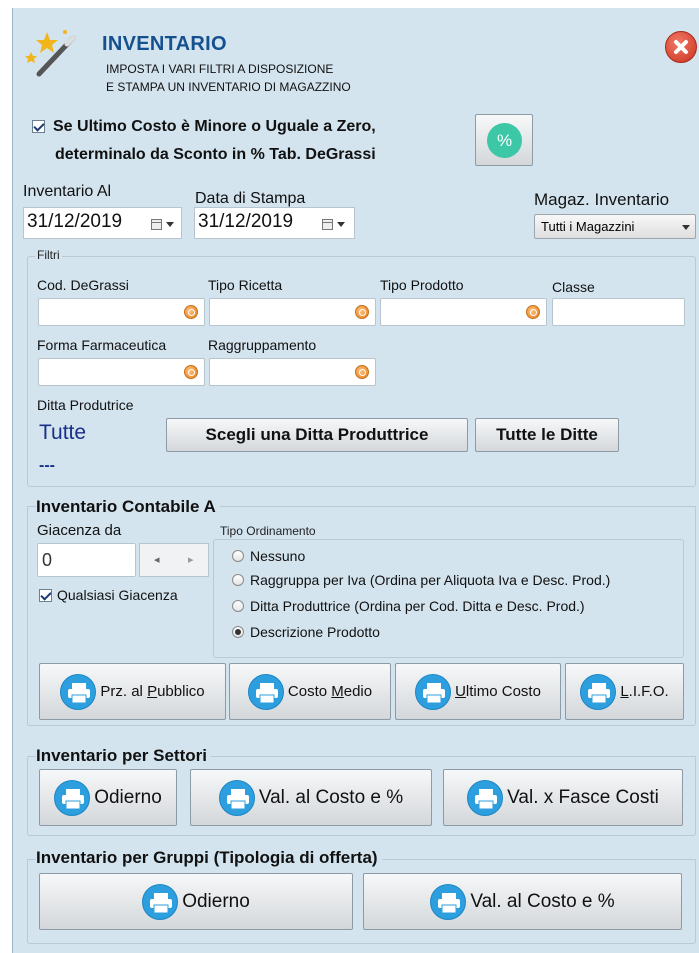 This screenshot has width=699, height=953. I want to click on settori-val-costo-label: Val. al Costo e %, so click(331, 797).